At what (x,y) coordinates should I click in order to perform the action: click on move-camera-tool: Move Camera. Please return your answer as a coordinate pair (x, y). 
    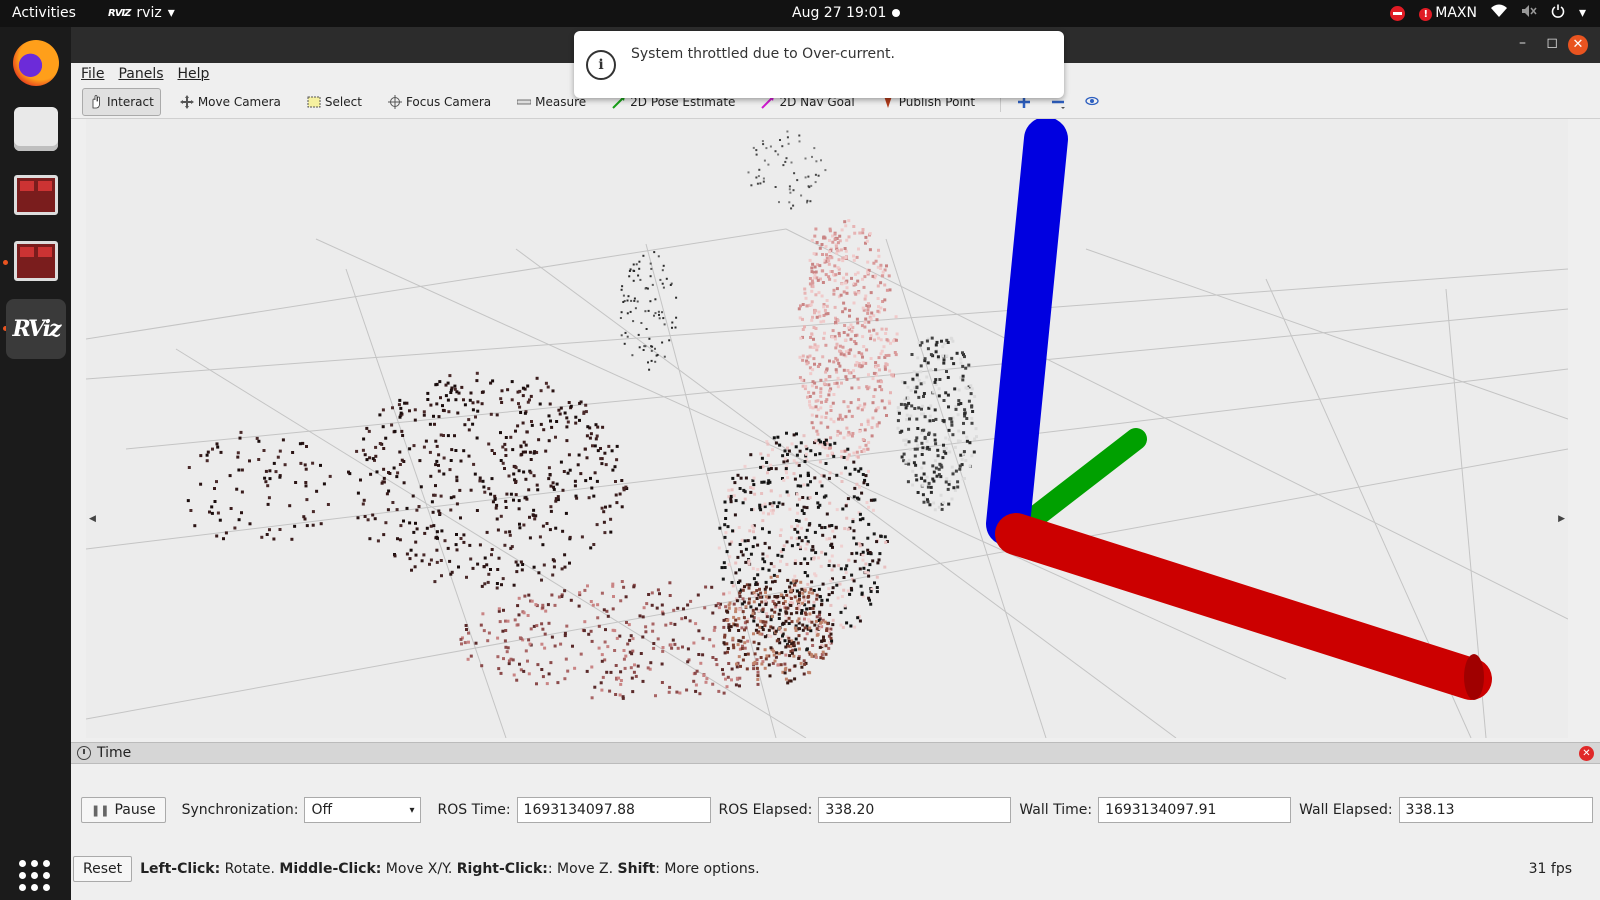
    Looking at the image, I should click on (230, 102).